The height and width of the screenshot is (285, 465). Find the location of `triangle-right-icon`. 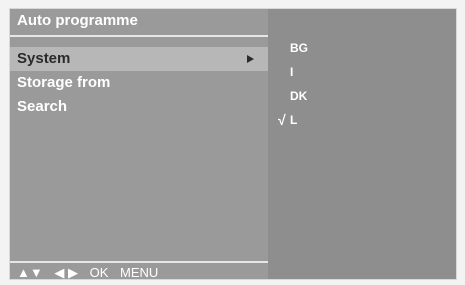

triangle-right-icon is located at coordinates (250, 59).